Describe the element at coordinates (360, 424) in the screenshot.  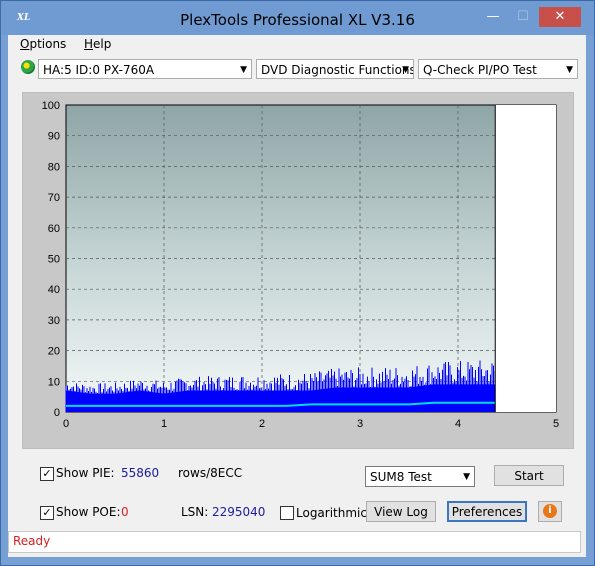
I see `x-tick-label: 3` at that location.